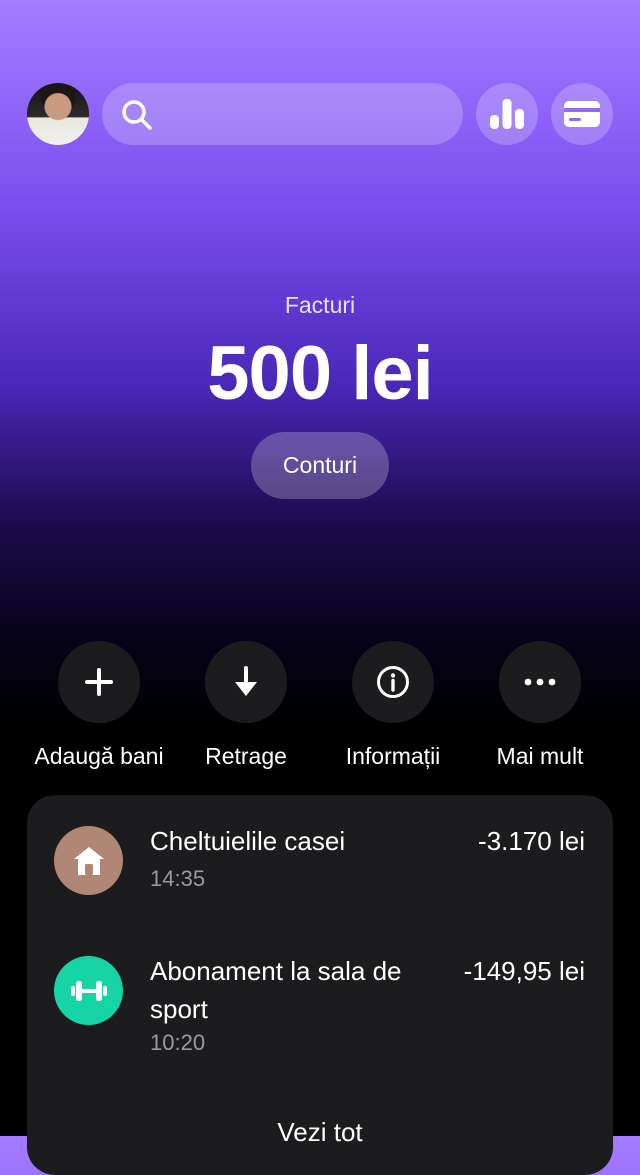 The height and width of the screenshot is (1175, 640). I want to click on info-icon, so click(393, 682).